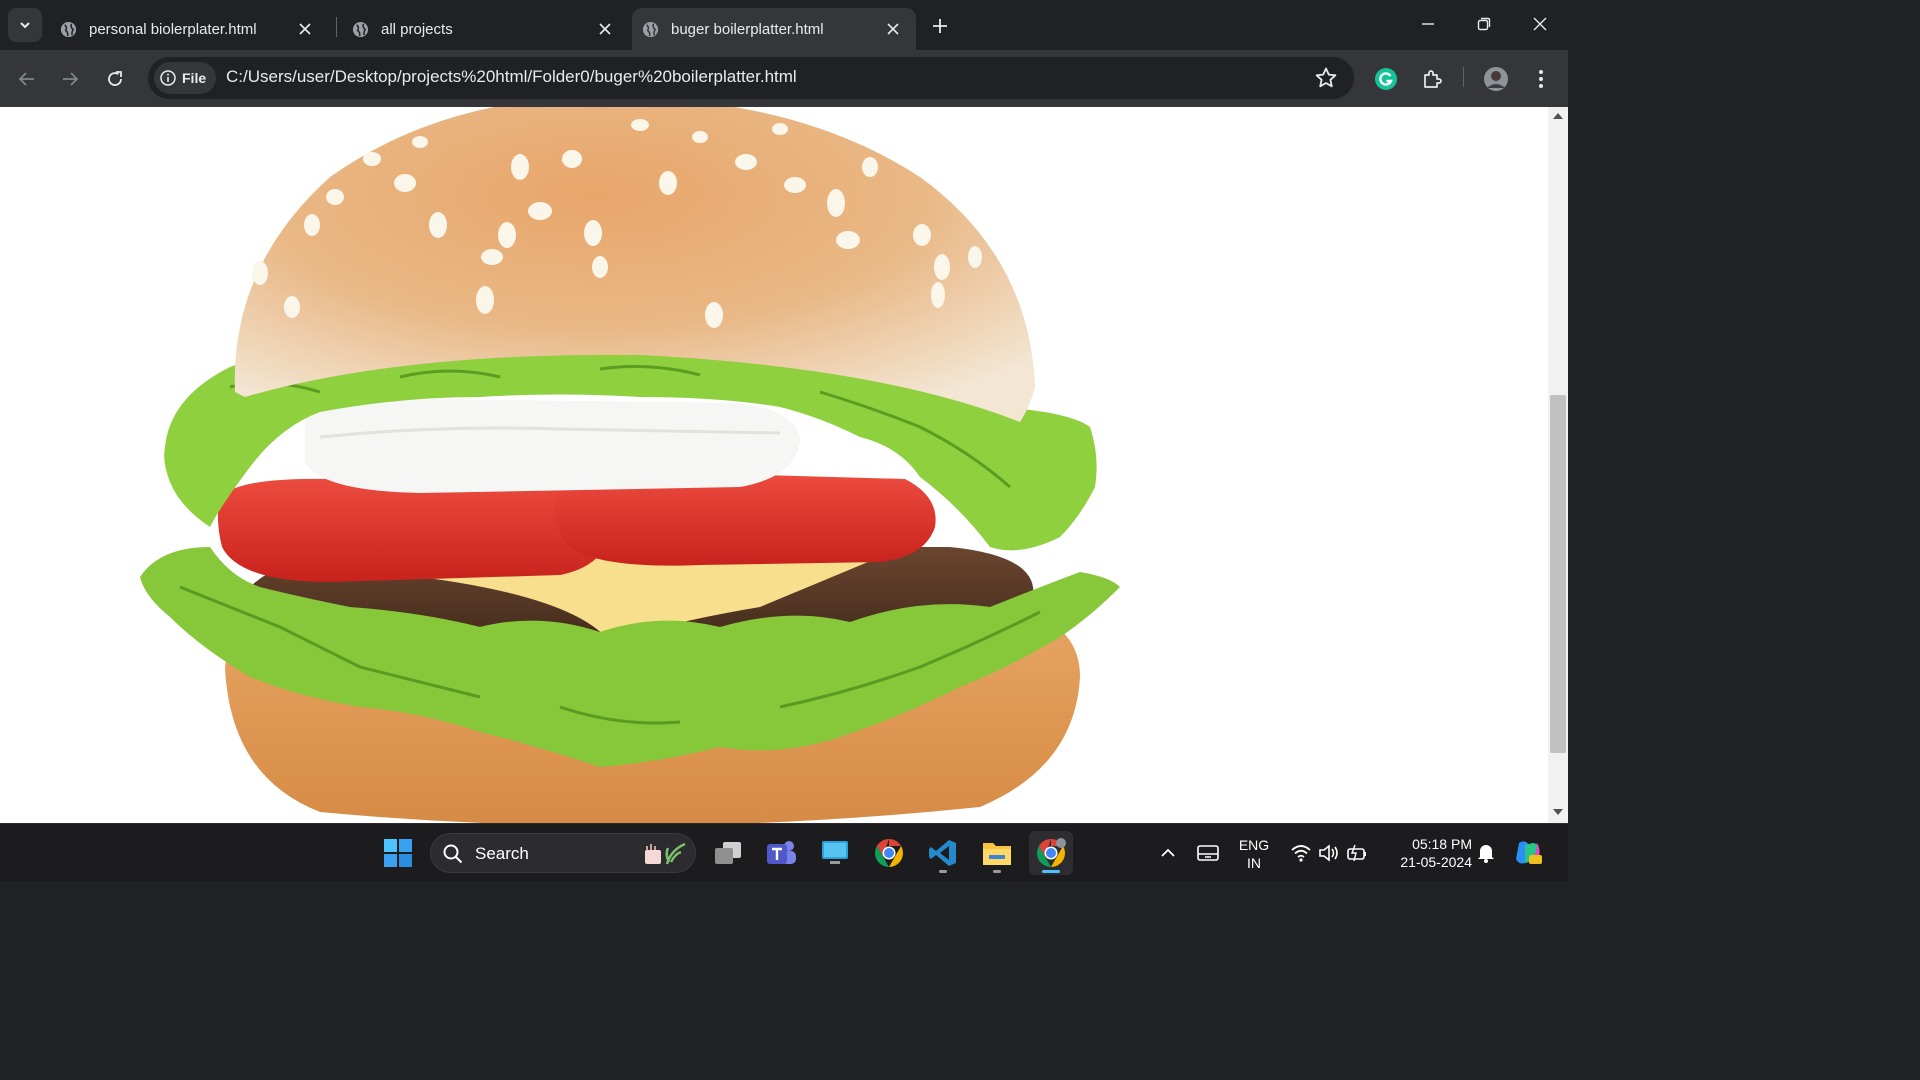  I want to click on search-label: Search, so click(502, 853).